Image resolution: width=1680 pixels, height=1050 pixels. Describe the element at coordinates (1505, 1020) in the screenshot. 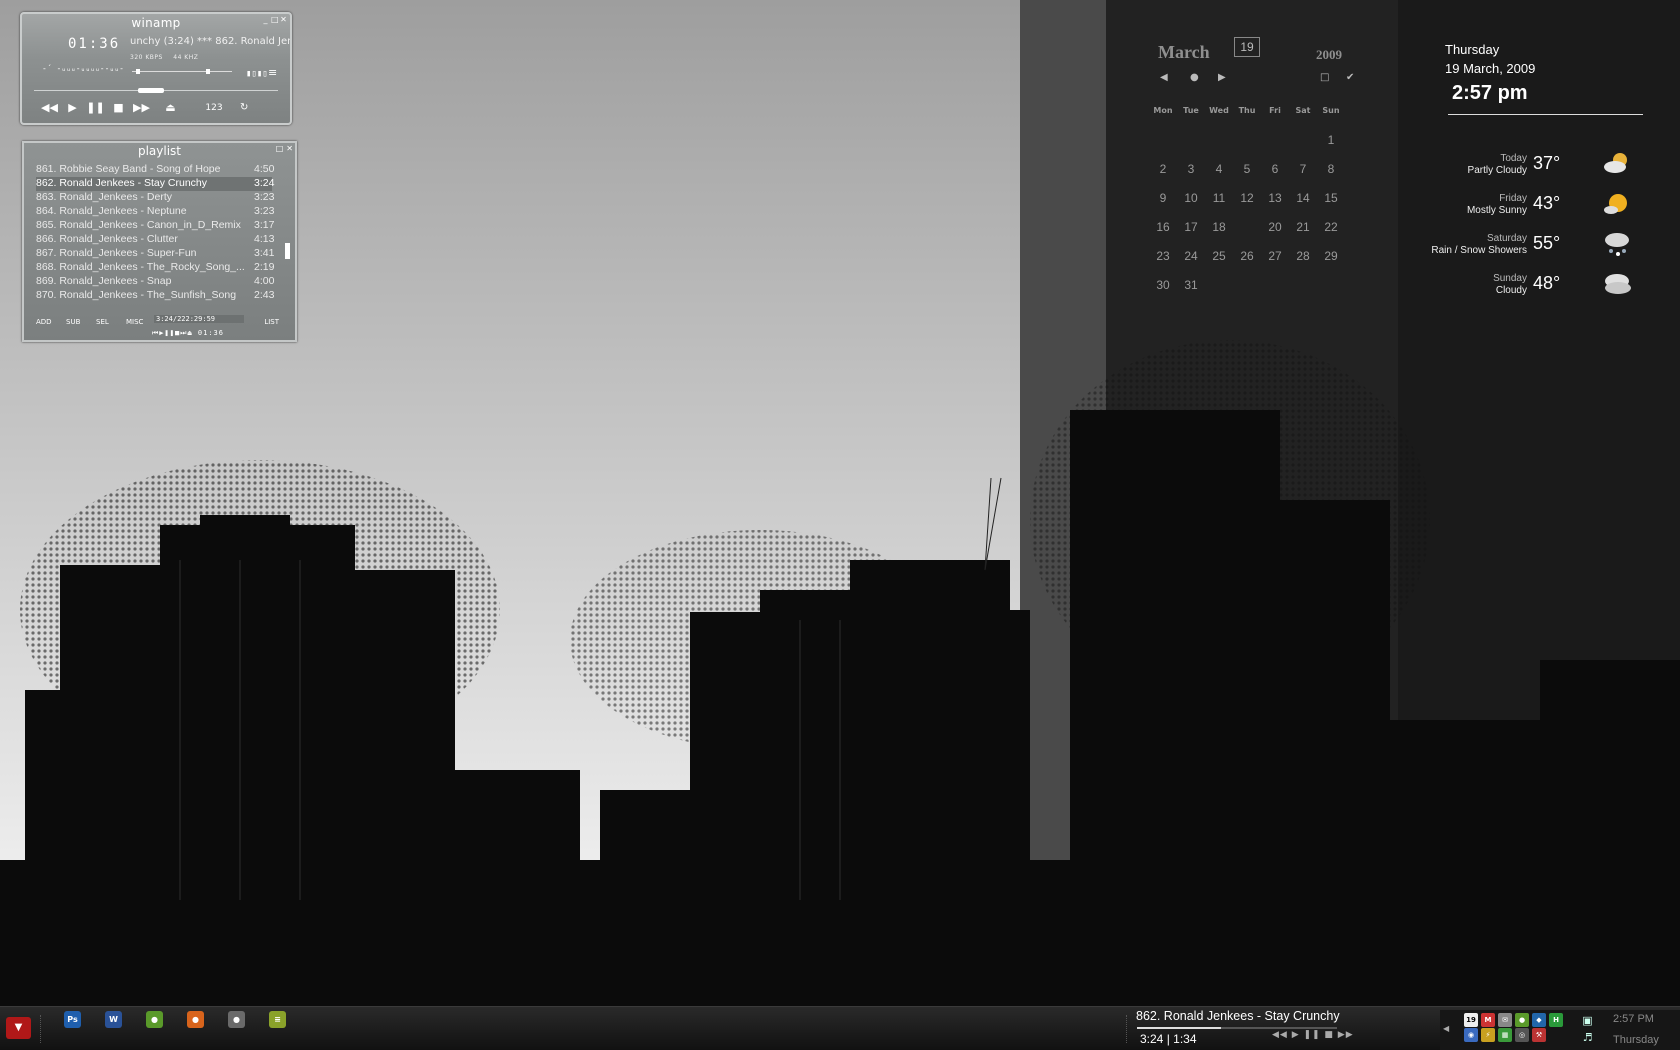

I see `mail-icon: ✉` at that location.